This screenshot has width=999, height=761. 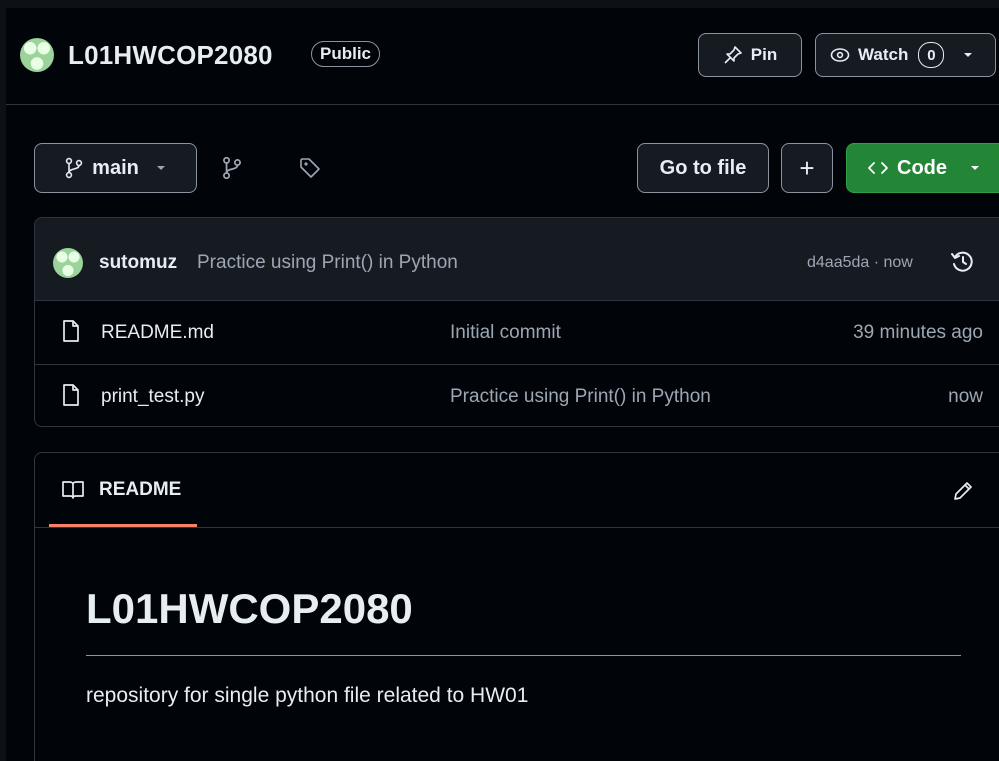 What do you see at coordinates (764, 54) in the screenshot?
I see `pin-label: Pin` at bounding box center [764, 54].